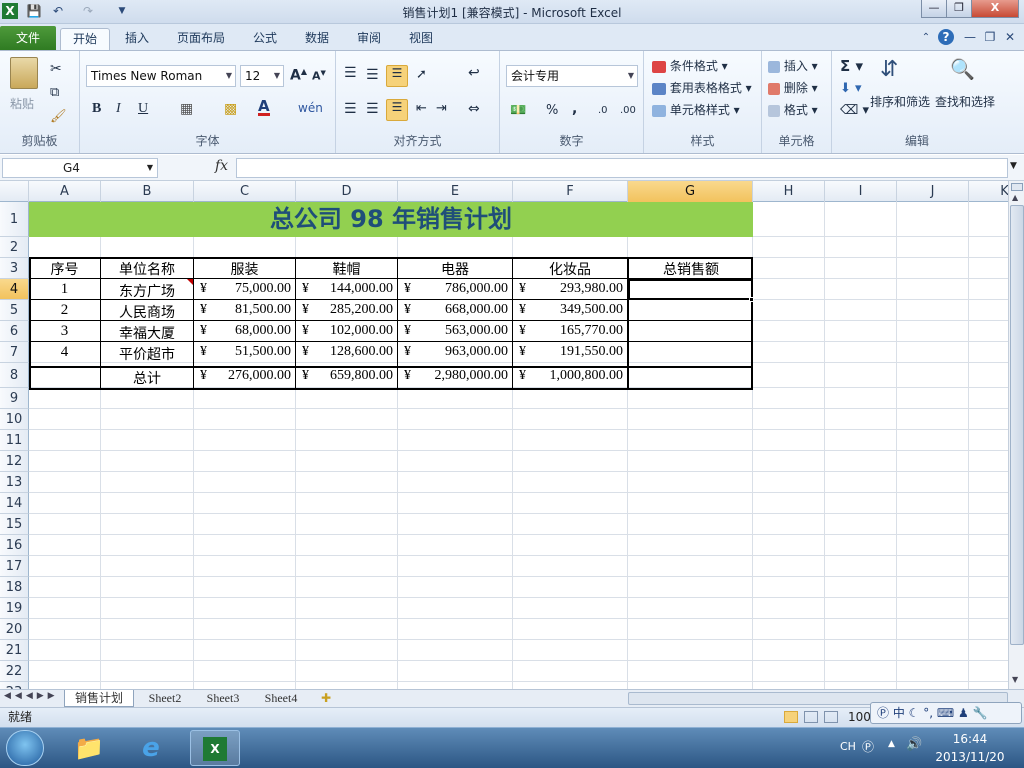 The height and width of the screenshot is (768, 1024). Describe the element at coordinates (702, 87) in the screenshot. I see `format-as-table-button: 套用表格格式 ▾` at that location.